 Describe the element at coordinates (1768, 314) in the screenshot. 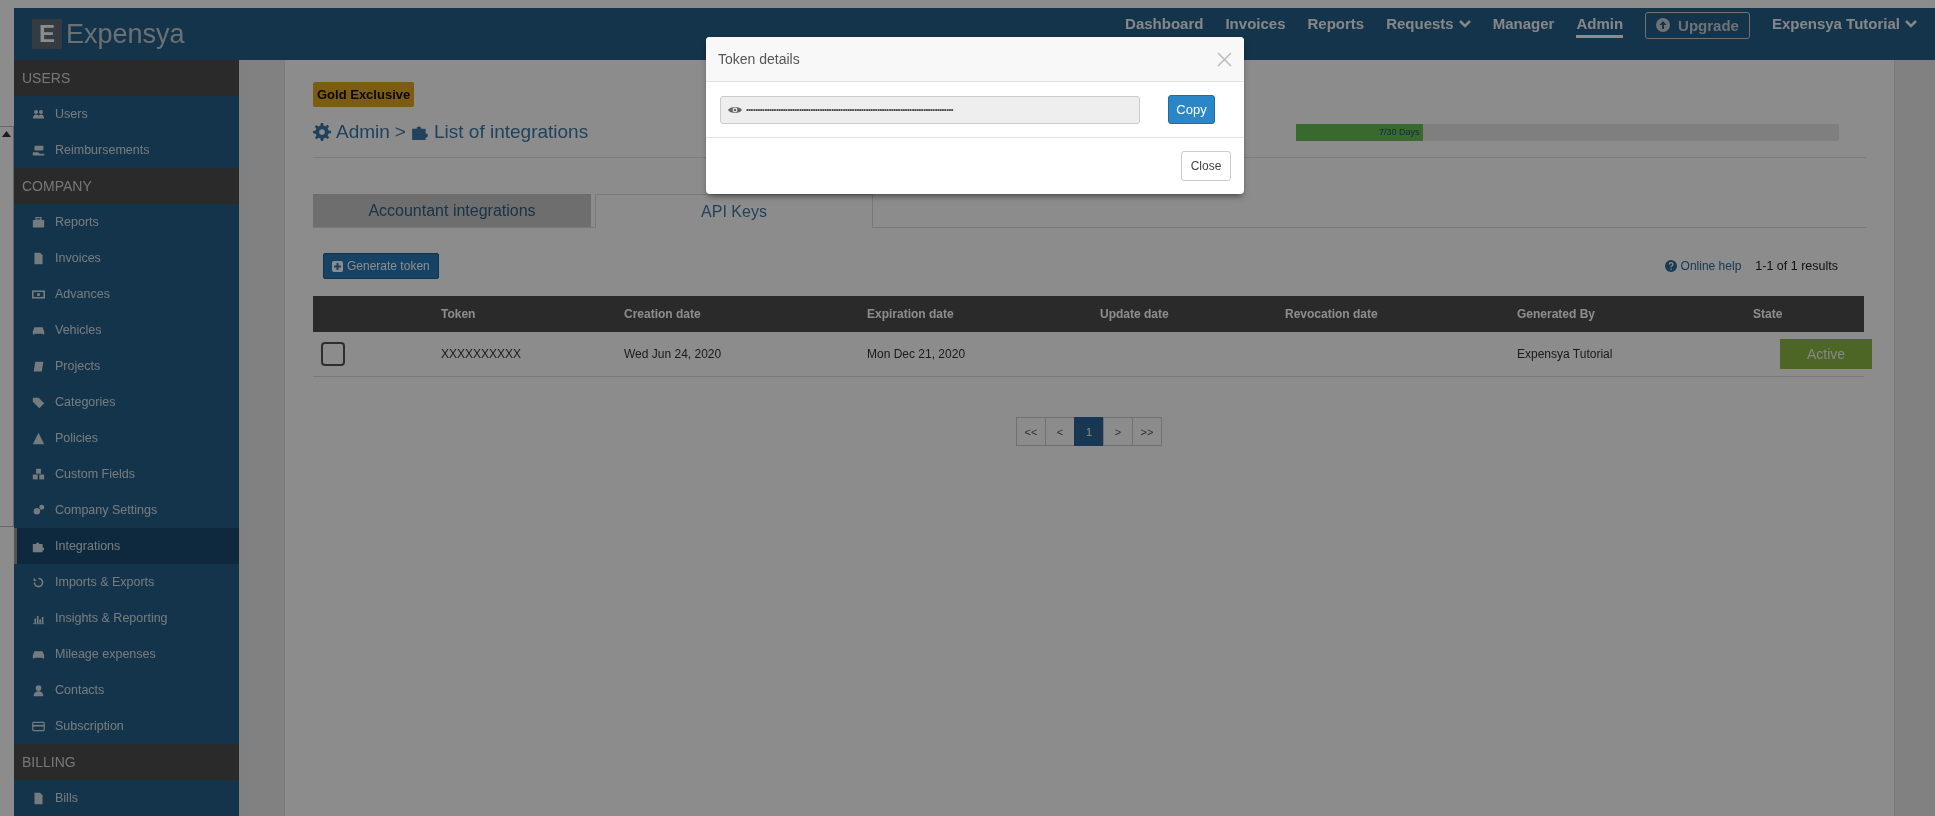

I see `column-header: State` at that location.